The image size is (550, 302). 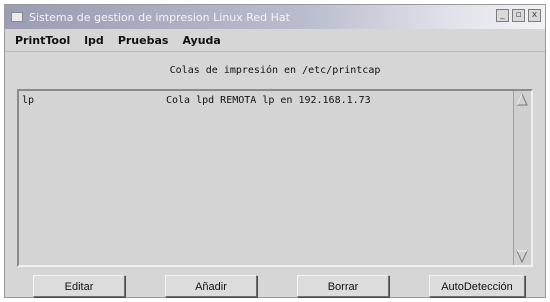 What do you see at coordinates (343, 286) in the screenshot?
I see `delete-button: Borrar` at bounding box center [343, 286].